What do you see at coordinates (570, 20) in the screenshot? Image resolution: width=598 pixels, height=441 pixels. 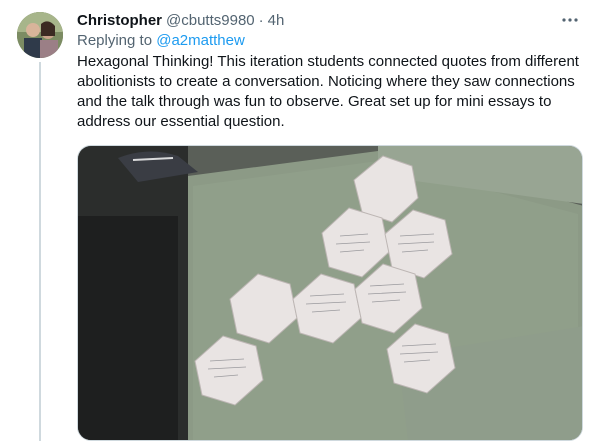 I see `more-horizontal-icon` at bounding box center [570, 20].